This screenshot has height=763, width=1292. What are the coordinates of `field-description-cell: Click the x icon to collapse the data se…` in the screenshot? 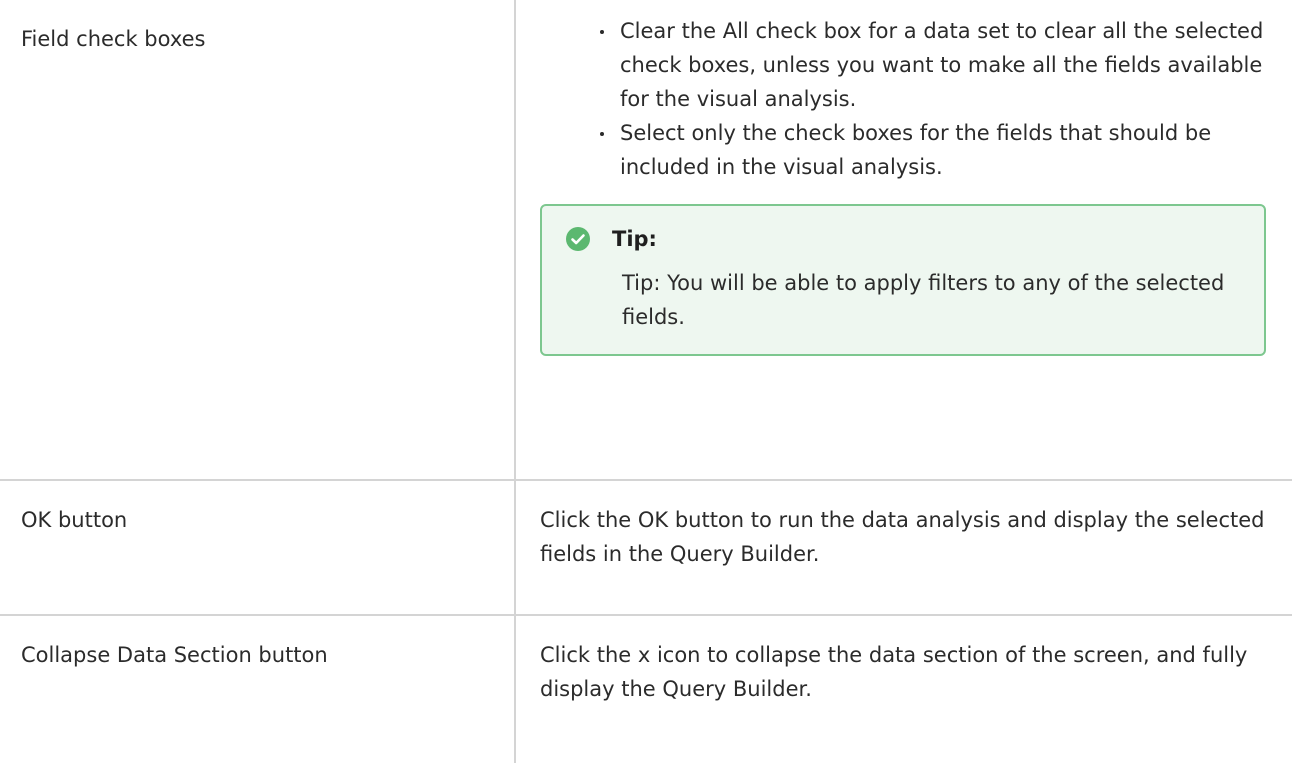 It's located at (903, 688).